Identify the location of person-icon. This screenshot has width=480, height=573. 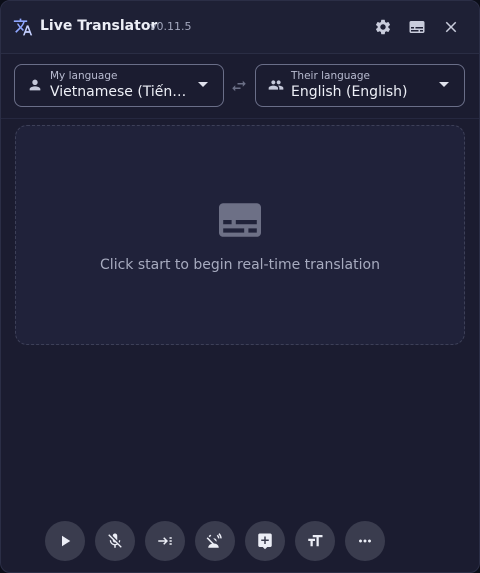
(35, 85).